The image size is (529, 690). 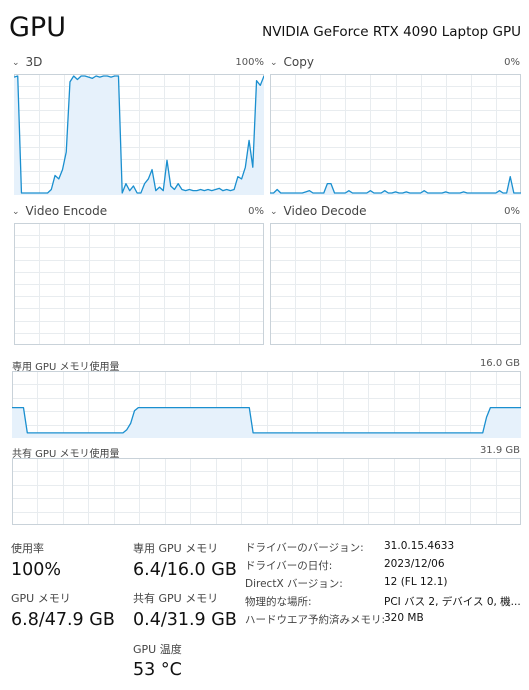 What do you see at coordinates (512, 62) in the screenshot?
I see `copy-engine-max: 0%` at bounding box center [512, 62].